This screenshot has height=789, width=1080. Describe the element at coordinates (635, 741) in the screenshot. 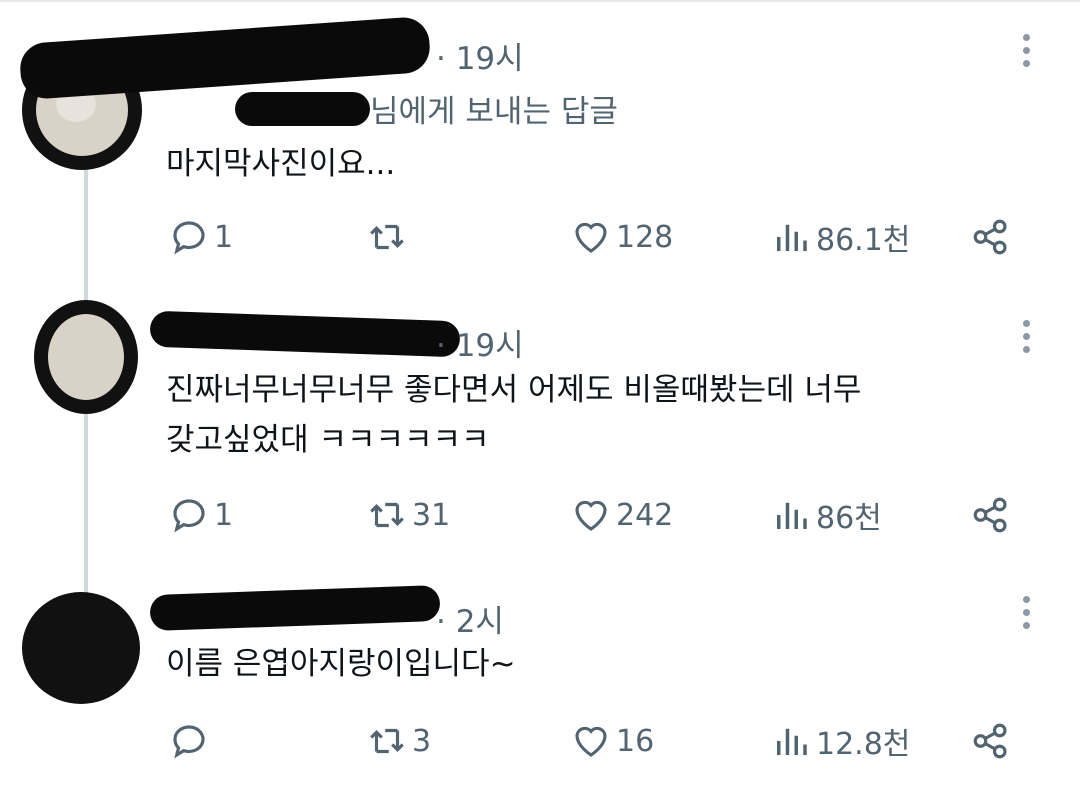

I see `like-count: 16` at that location.